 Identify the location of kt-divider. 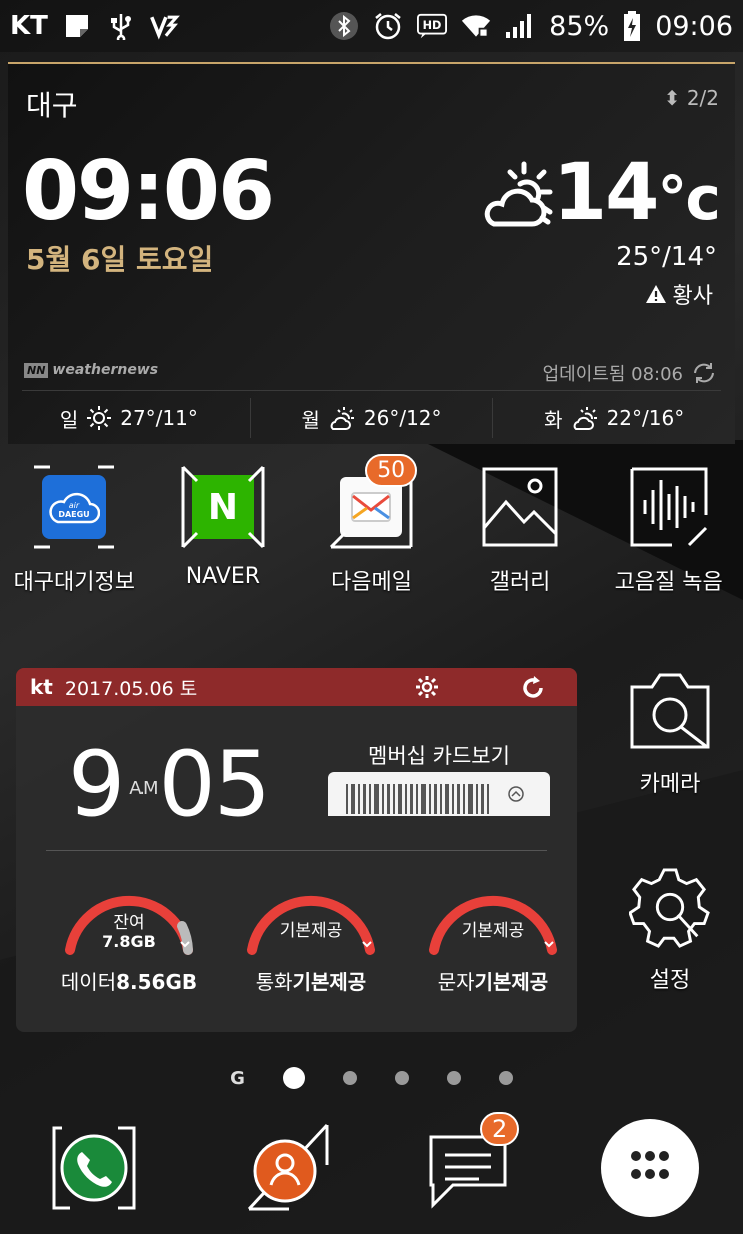
(296, 850).